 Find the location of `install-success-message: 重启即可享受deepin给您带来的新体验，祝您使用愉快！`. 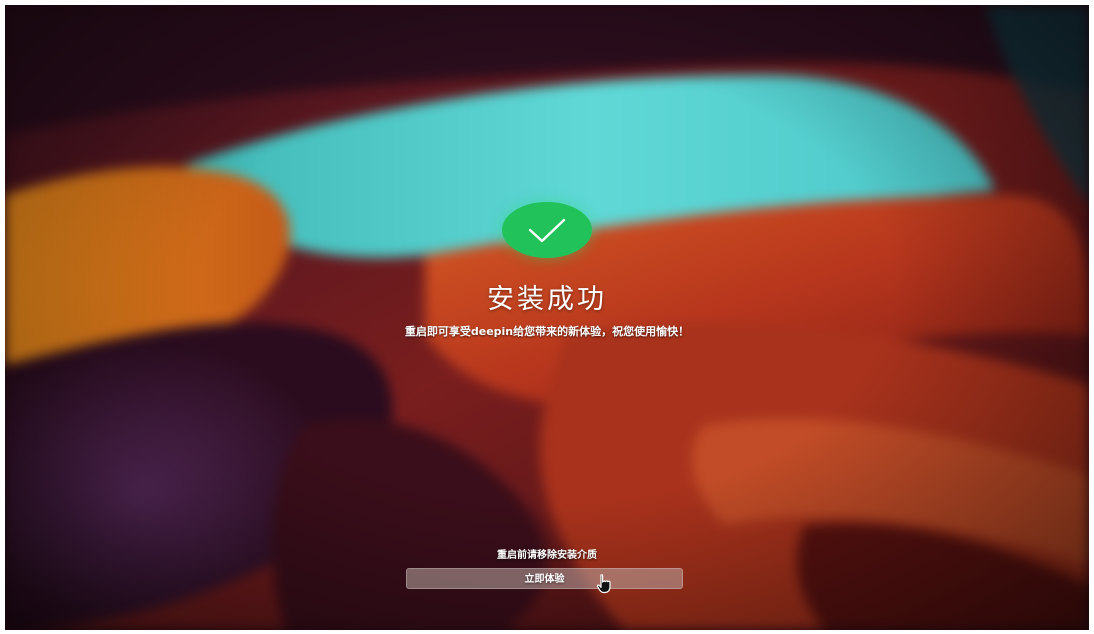

install-success-message: 重启即可享受deepin给您带来的新体验，祝您使用愉快！ is located at coordinates (547, 331).